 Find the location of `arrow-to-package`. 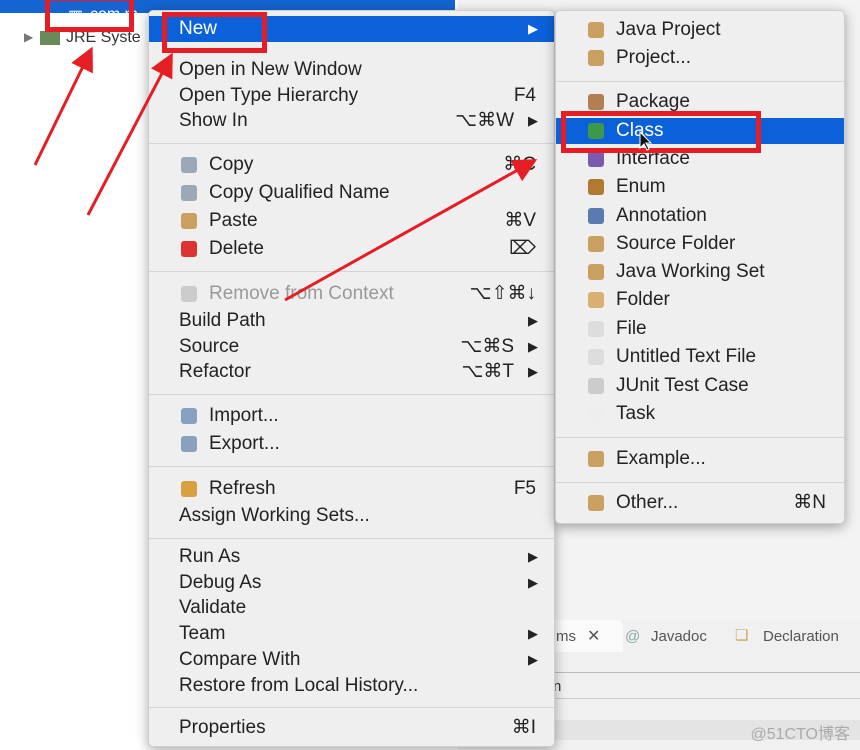

arrow-to-package is located at coordinates (63, 106).